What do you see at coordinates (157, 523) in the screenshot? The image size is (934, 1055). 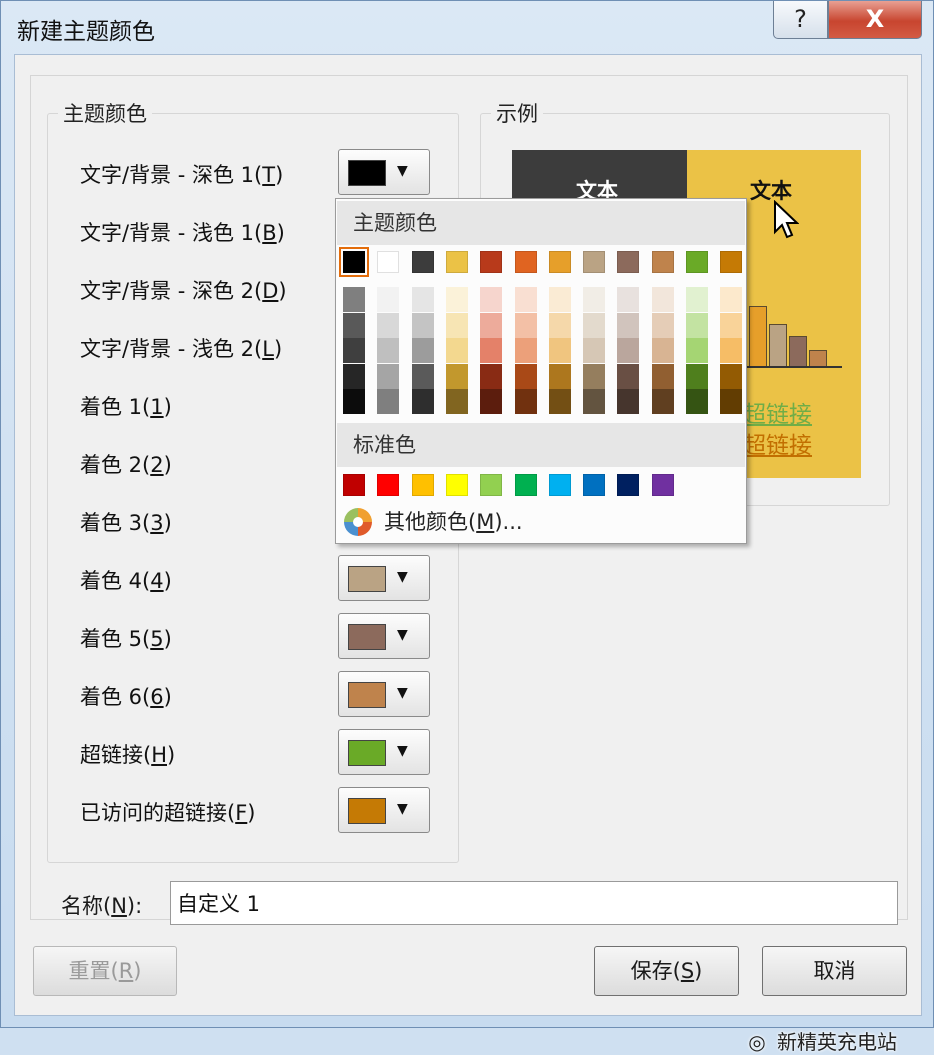 I see `theme-row-label-key: 3` at bounding box center [157, 523].